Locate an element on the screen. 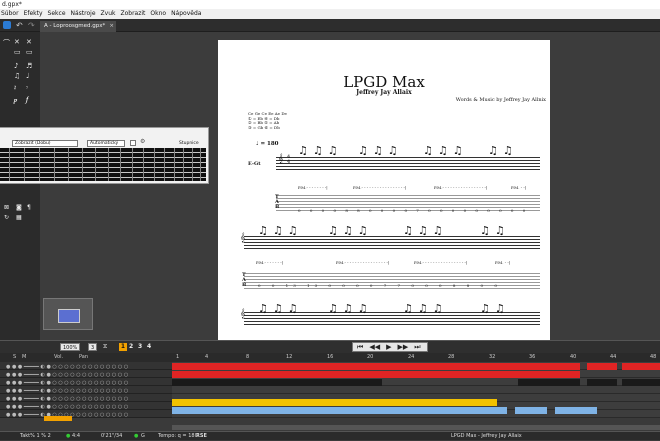 The width and height of the screenshot is (660, 441). song-artist: Jeffrey Jay Allaix is located at coordinates (384, 92).